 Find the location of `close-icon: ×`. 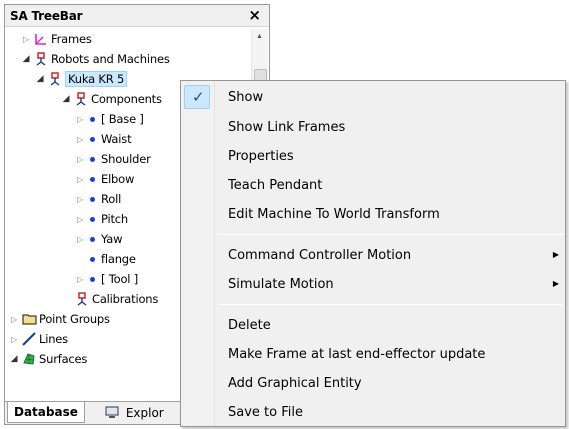

close-icon: × is located at coordinates (254, 15).